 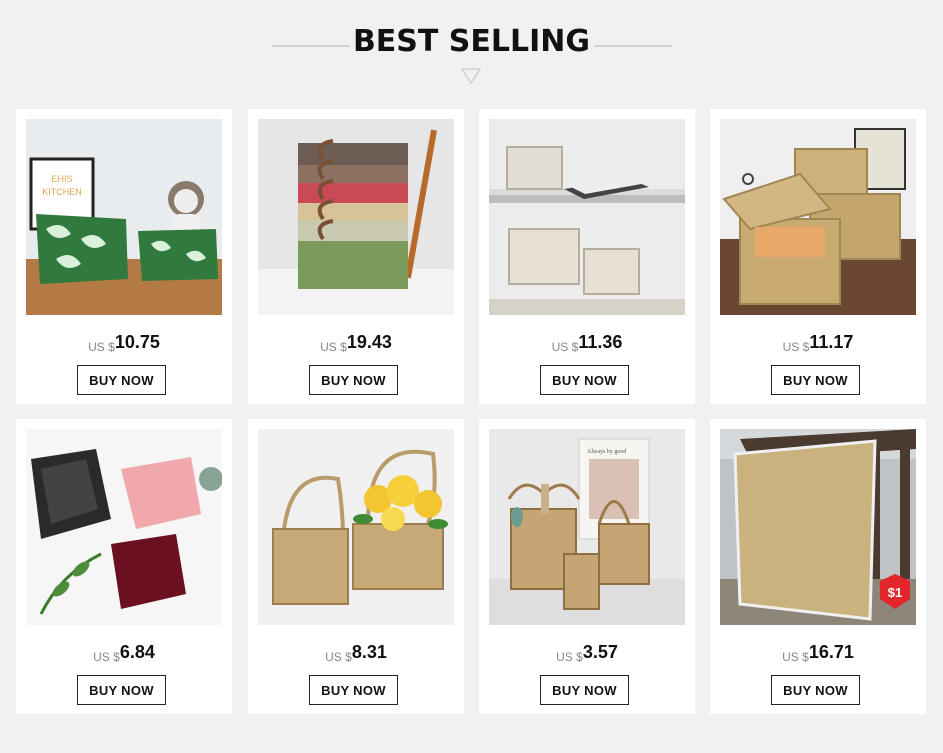 What do you see at coordinates (137, 652) in the screenshot?
I see `price-value: 6.84` at bounding box center [137, 652].